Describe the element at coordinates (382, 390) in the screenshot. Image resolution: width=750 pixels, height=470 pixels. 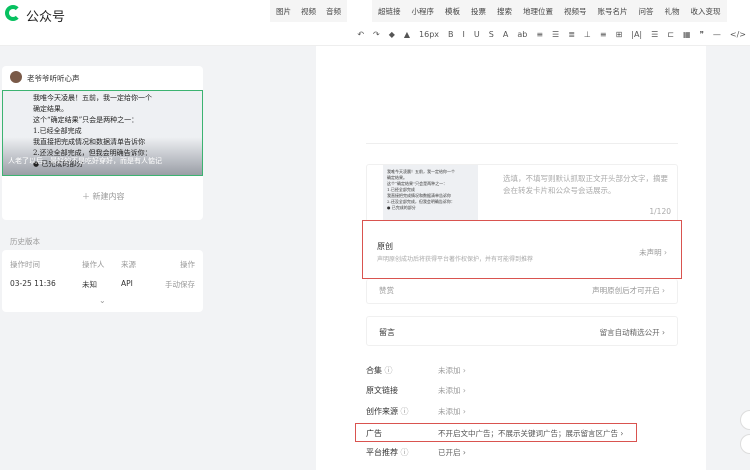
I see `setting-label: 原文链接` at that location.